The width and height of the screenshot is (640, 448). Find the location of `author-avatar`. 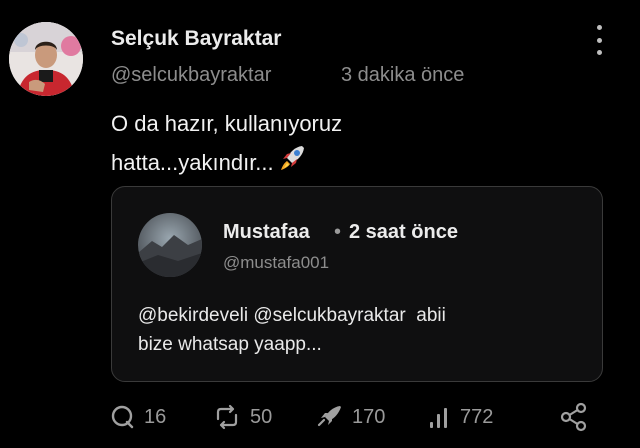

author-avatar is located at coordinates (46, 59).